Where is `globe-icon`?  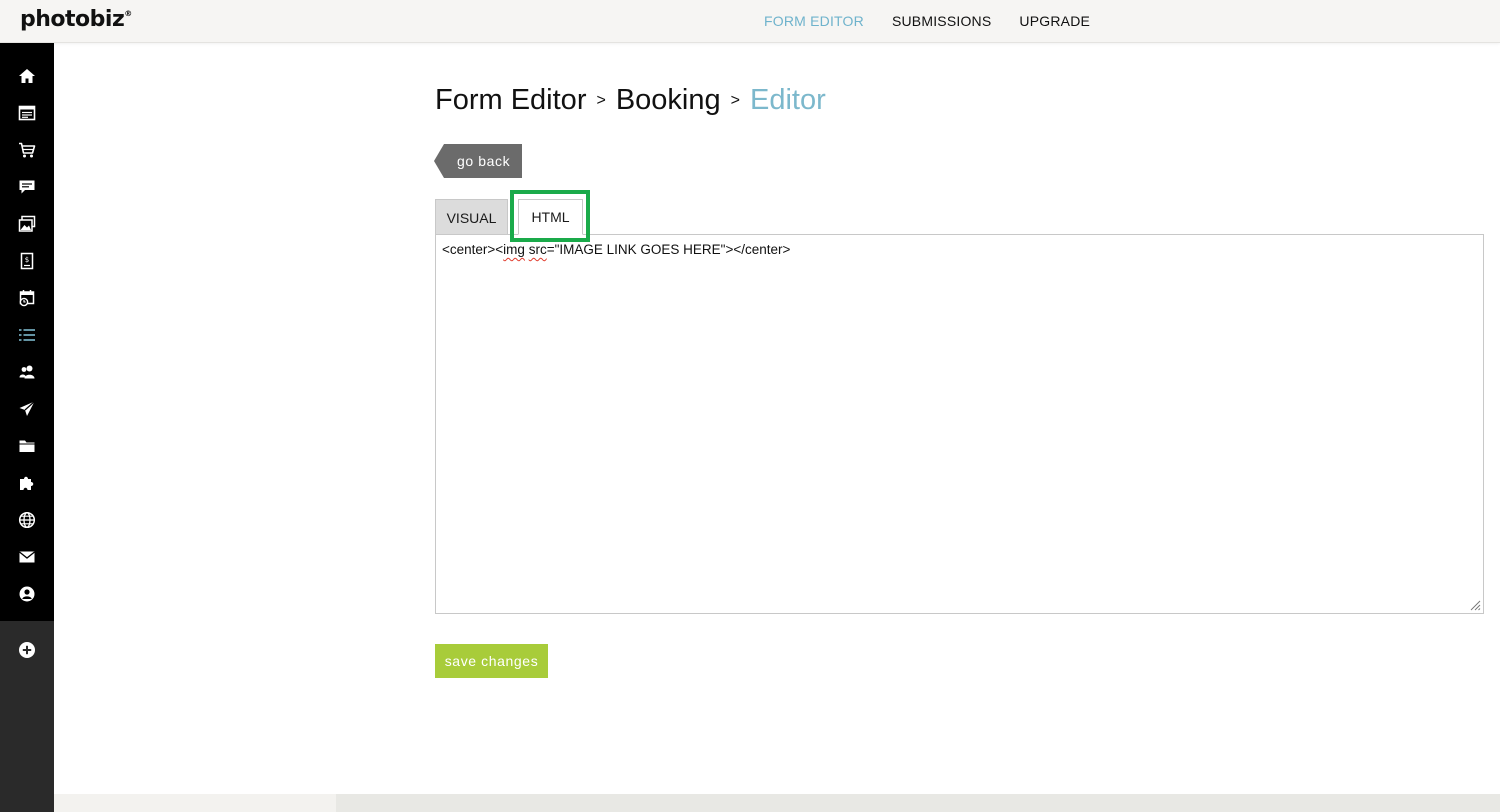
globe-icon is located at coordinates (27, 520).